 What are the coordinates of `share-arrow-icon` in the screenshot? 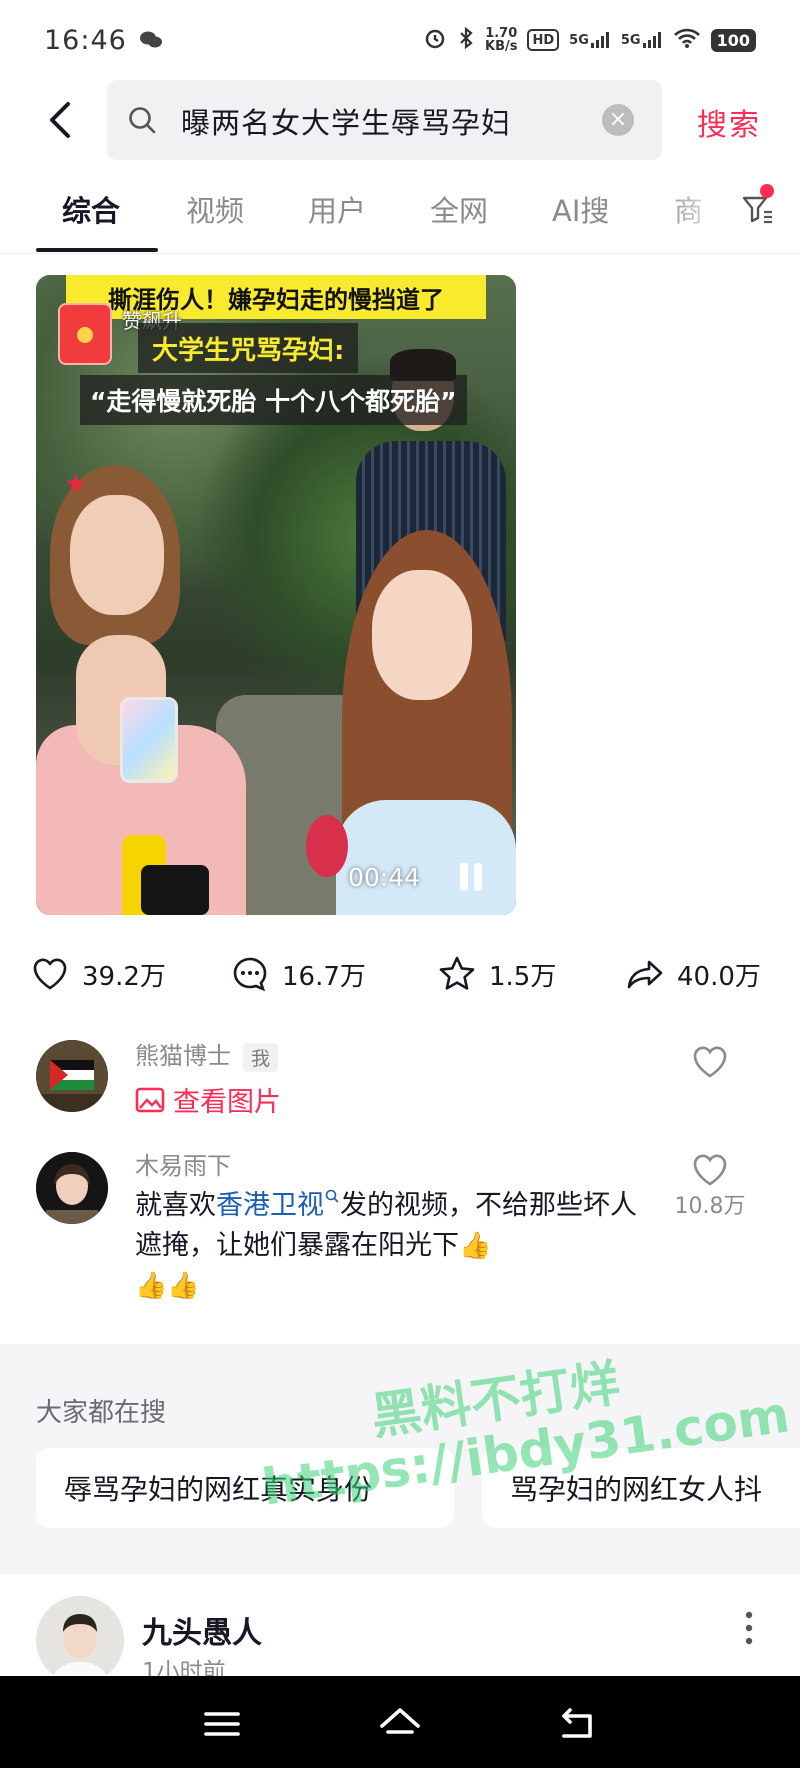 It's located at (645, 974).